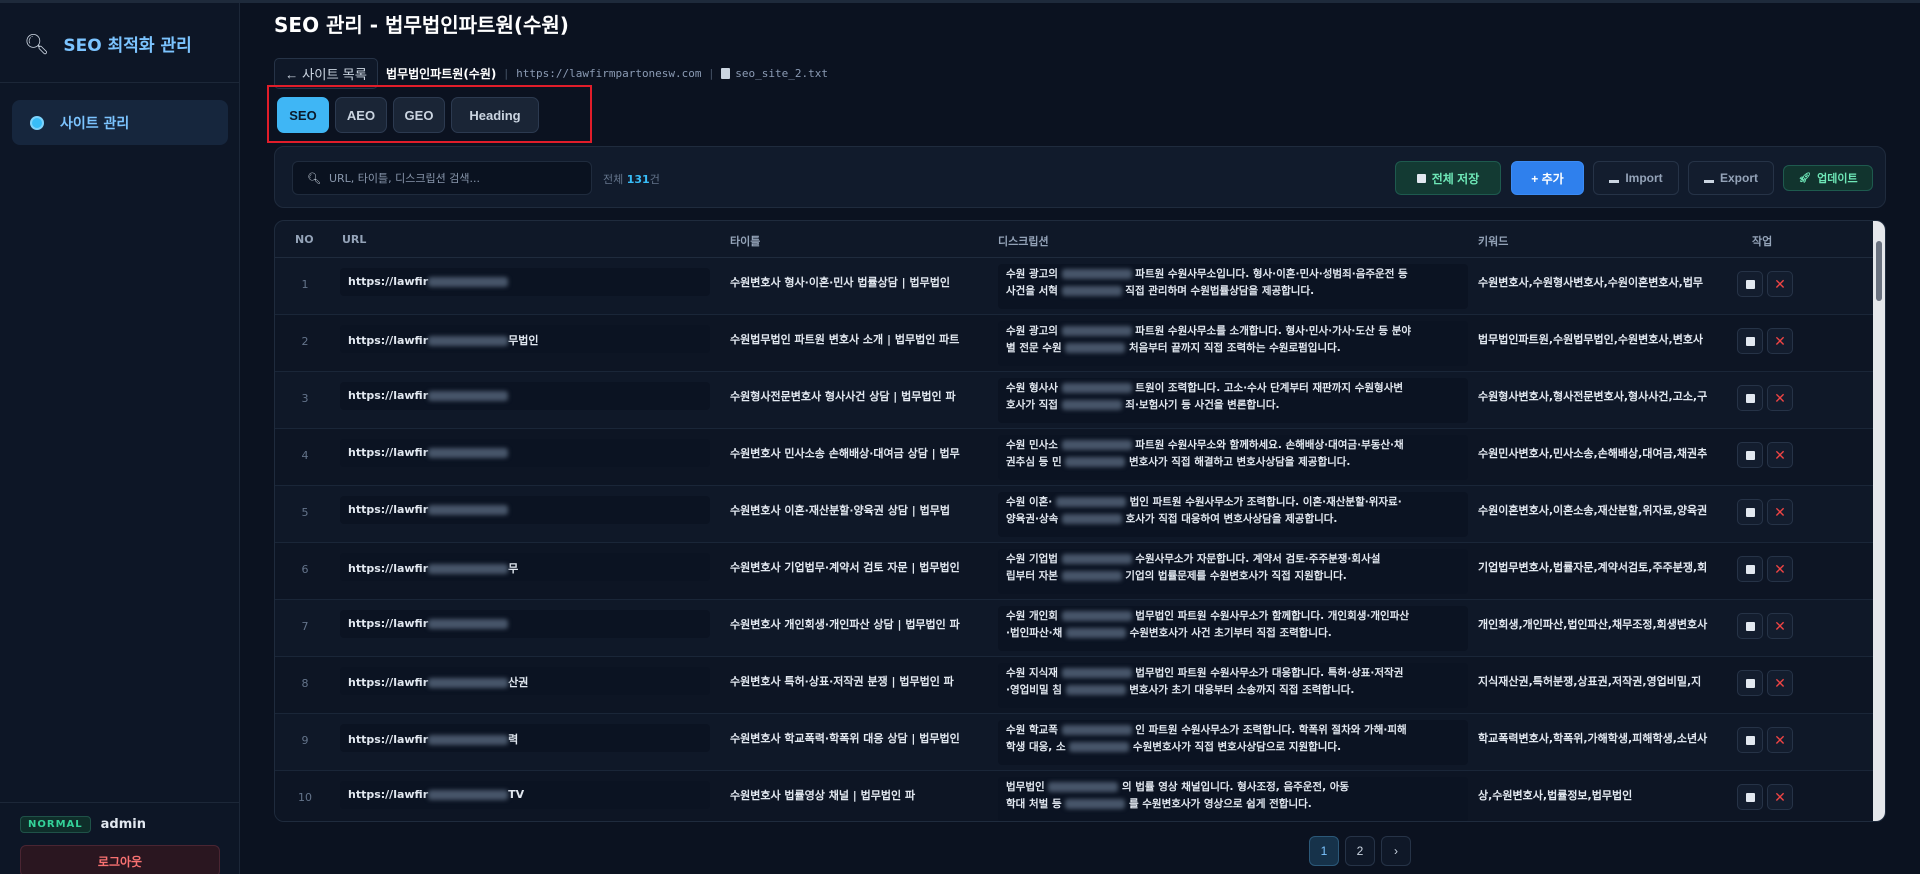 The image size is (1920, 874). I want to click on desc-line2-start: 학대 처벌 등, so click(1034, 804).